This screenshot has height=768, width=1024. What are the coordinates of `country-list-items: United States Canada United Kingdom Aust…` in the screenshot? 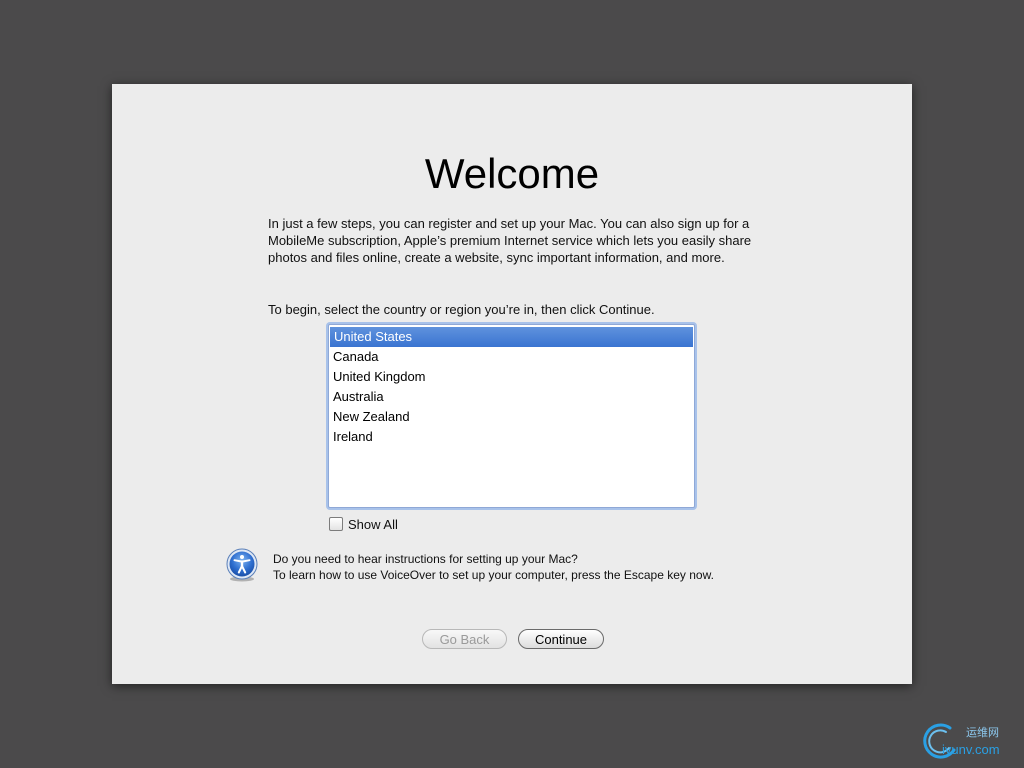 It's located at (511, 386).